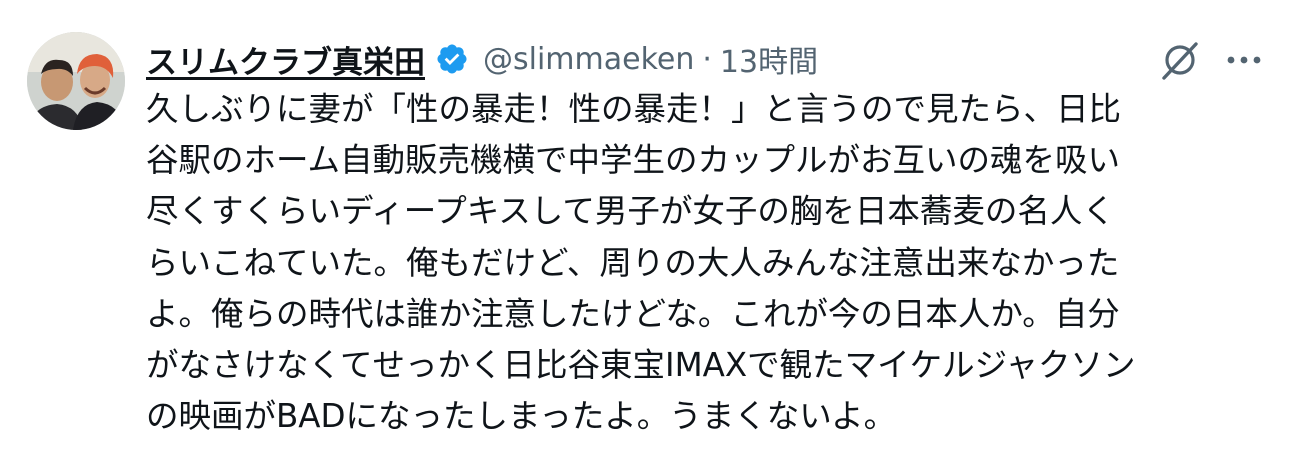  Describe the element at coordinates (482, 59) in the screenshot. I see `tweet-header: スリムクラブ真栄田 @slimmaeken · 13時間` at that location.